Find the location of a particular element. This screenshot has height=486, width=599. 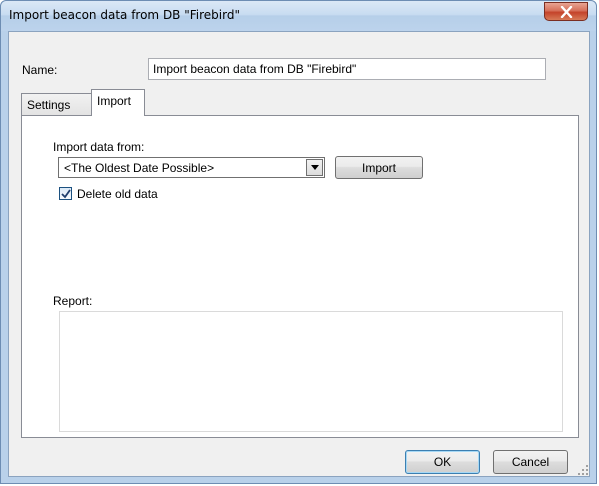

title-bar: Import beacon data from DB "Firebird" is located at coordinates (298, 16).